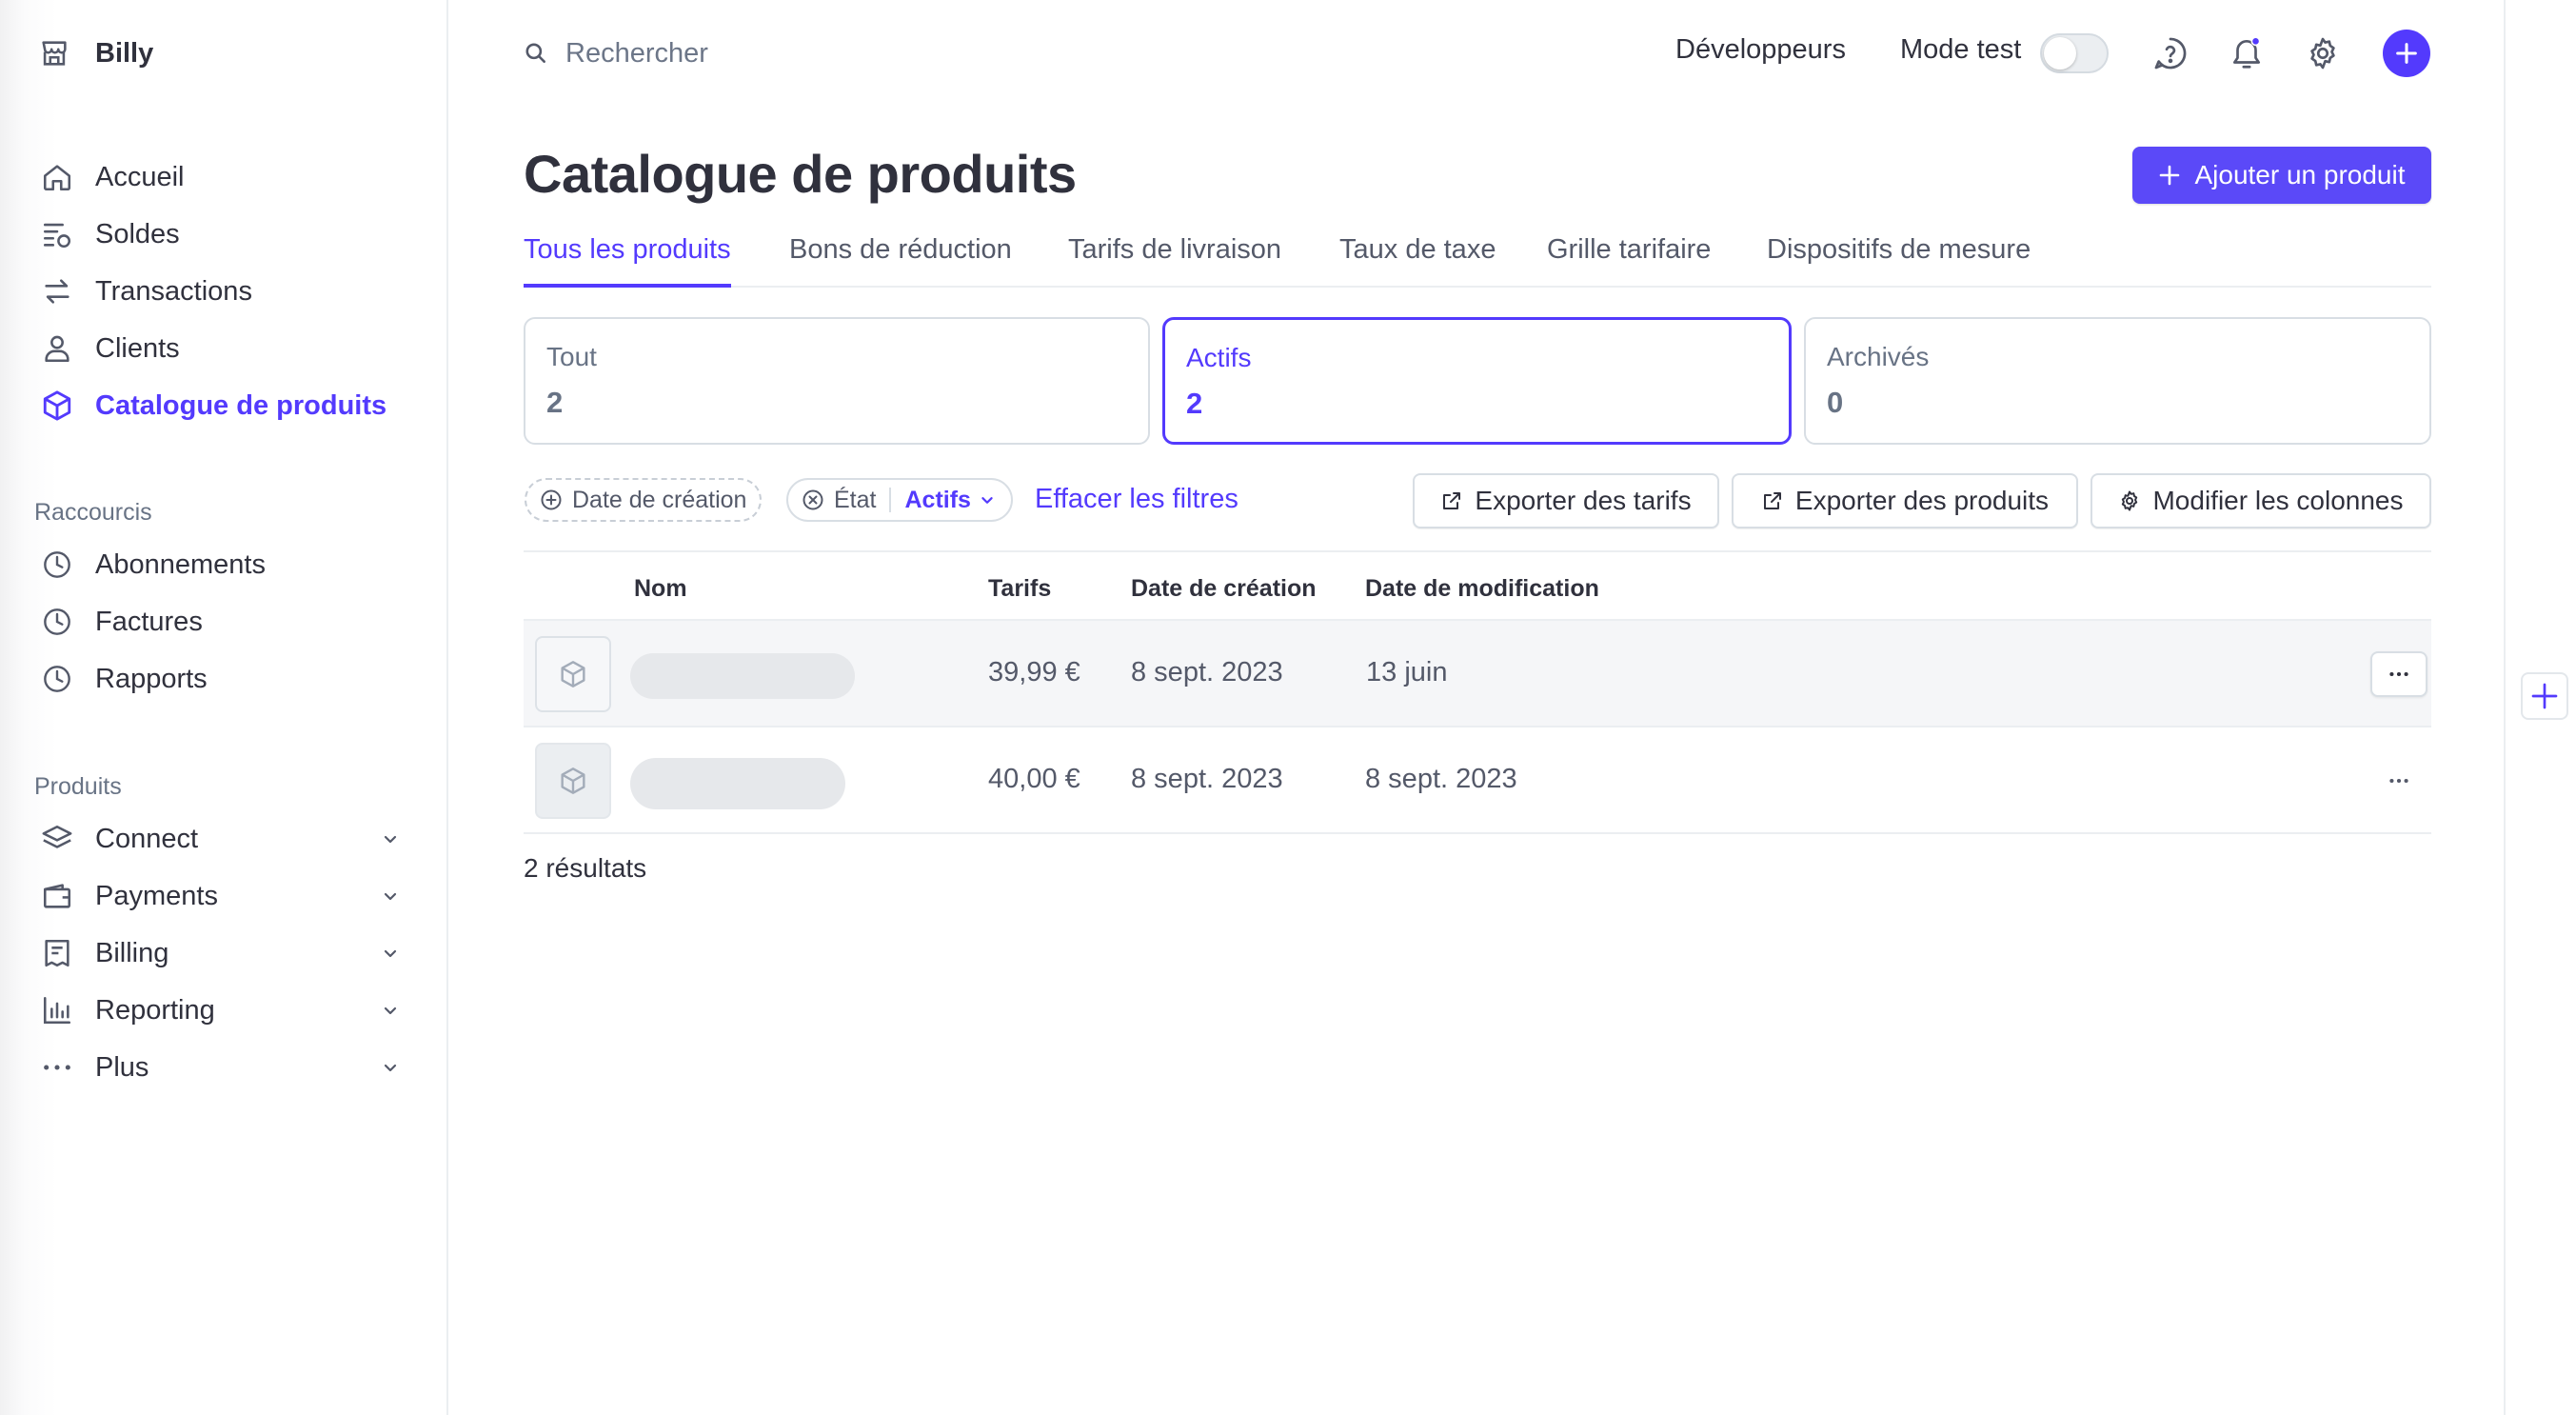 The image size is (2576, 1415). Describe the element at coordinates (900, 261) in the screenshot. I see `tab-coupons: Bons de réduction` at that location.